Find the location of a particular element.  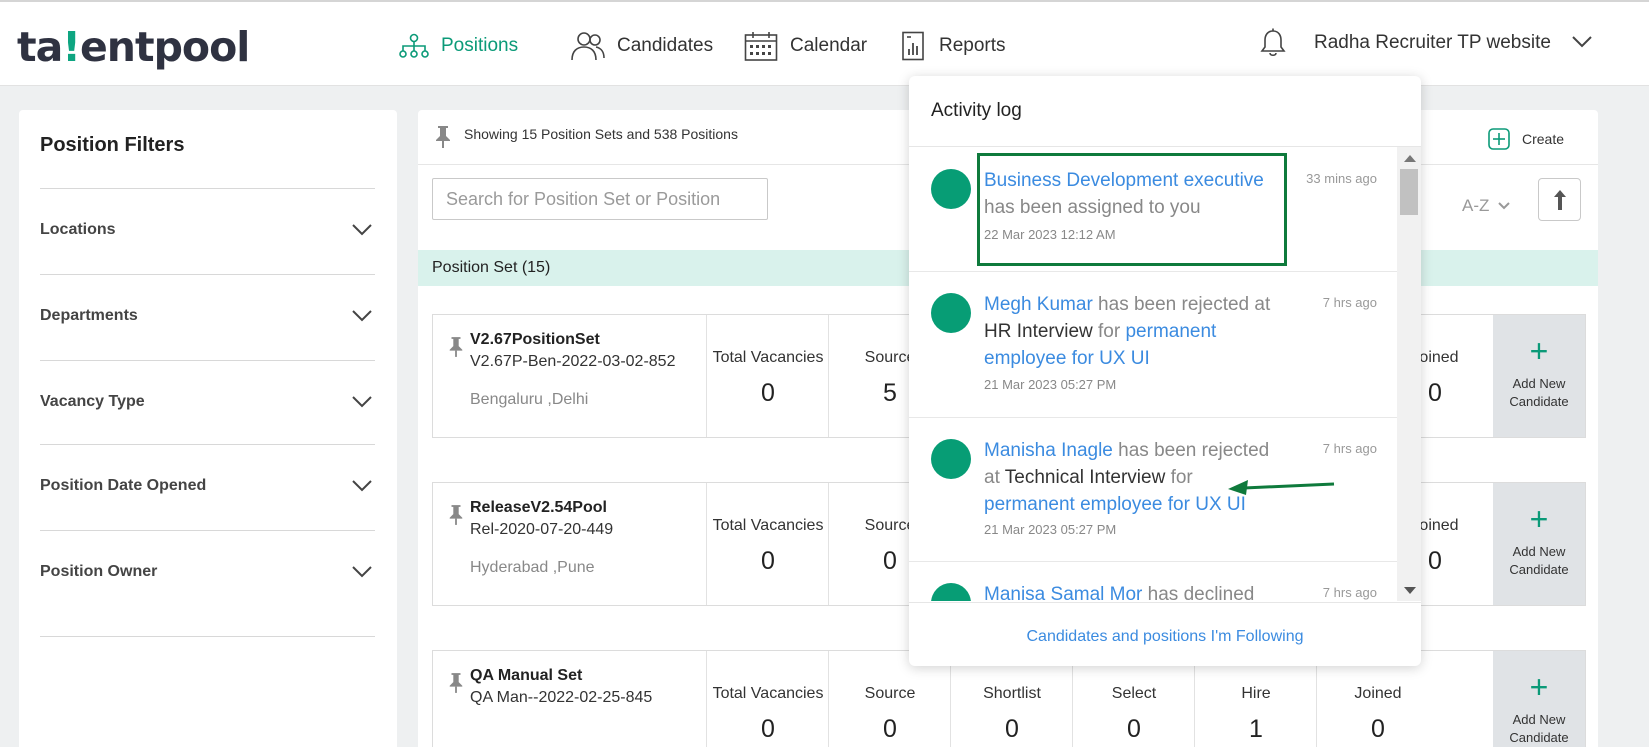

position-set-name: ReleaseV2.54Pool is located at coordinates (538, 508).